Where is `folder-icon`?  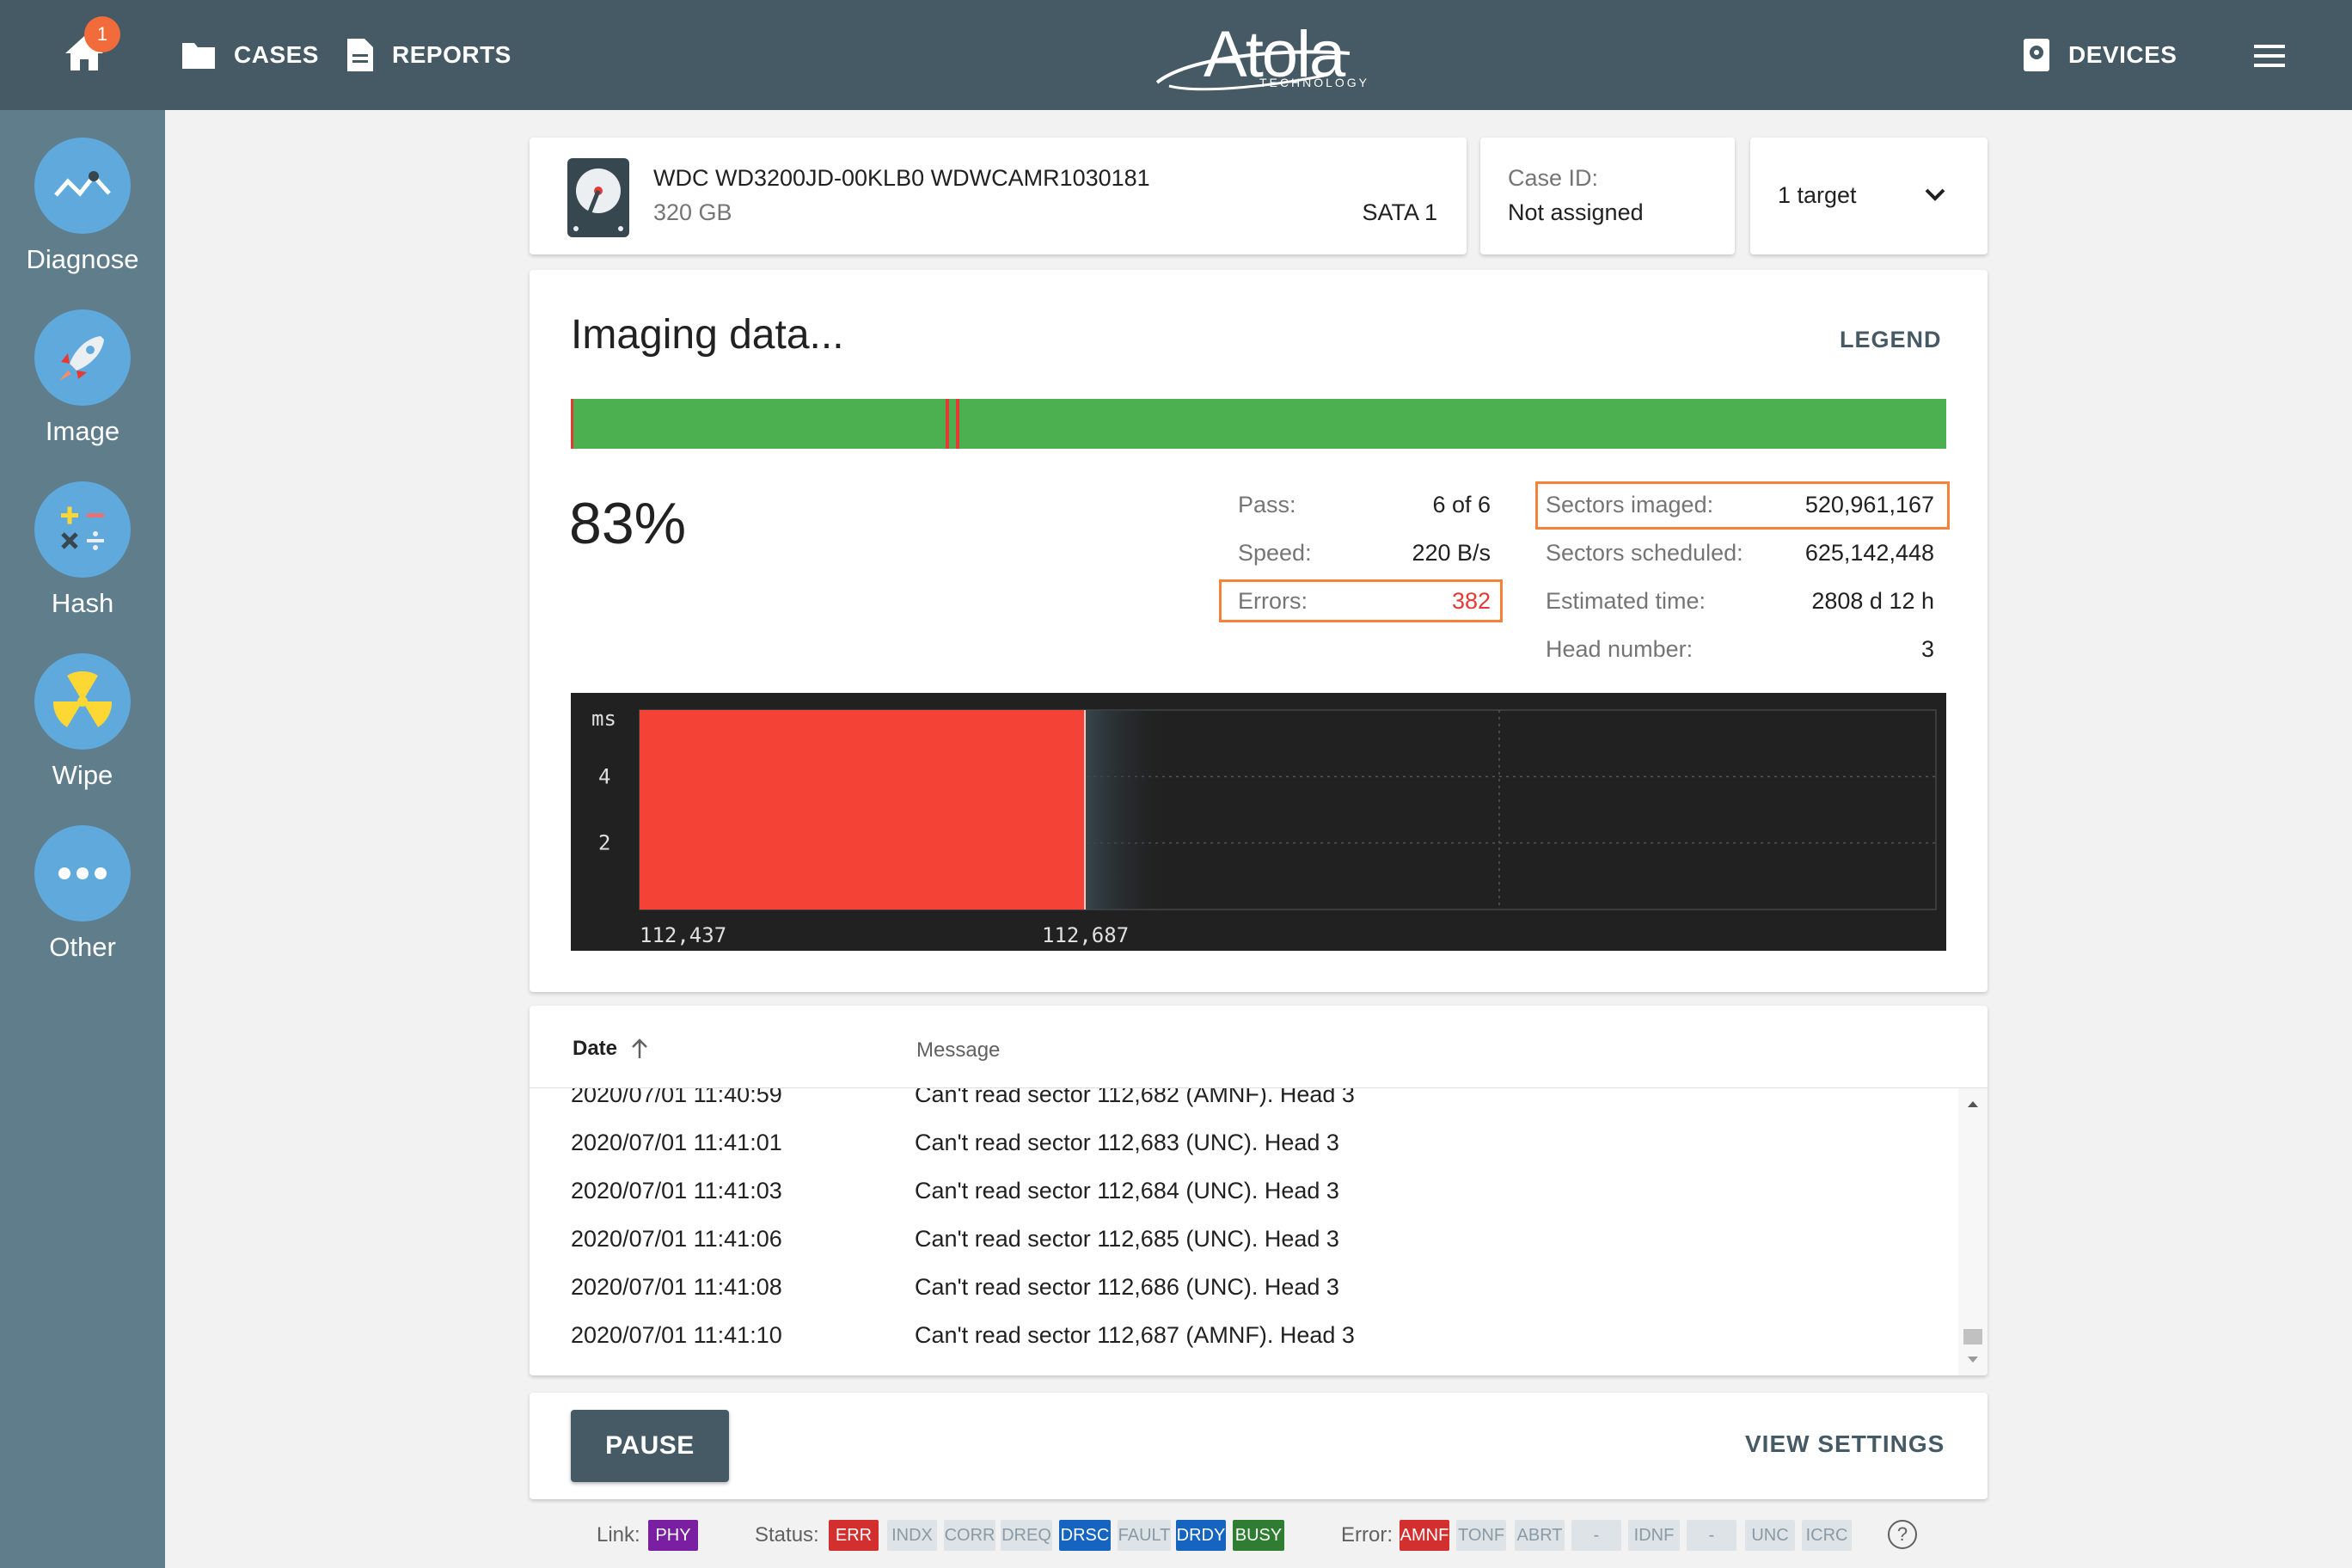 folder-icon is located at coordinates (199, 55).